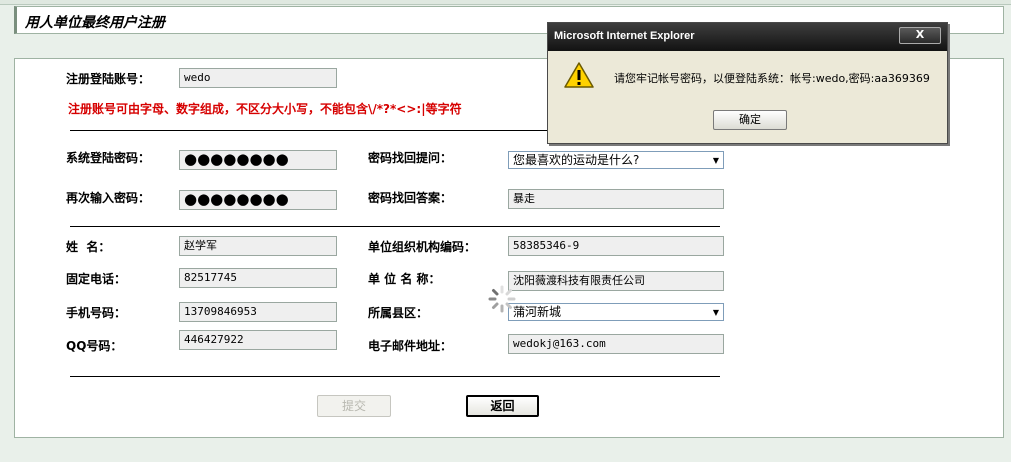 The image size is (1011, 462). What do you see at coordinates (502, 406) in the screenshot?
I see `back-button: 返回` at bounding box center [502, 406].